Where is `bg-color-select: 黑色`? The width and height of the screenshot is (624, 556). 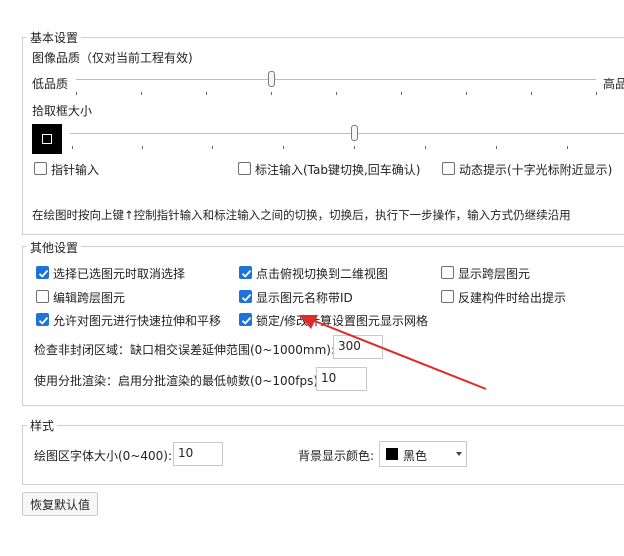 bg-color-select: 黑色 is located at coordinates (423, 454).